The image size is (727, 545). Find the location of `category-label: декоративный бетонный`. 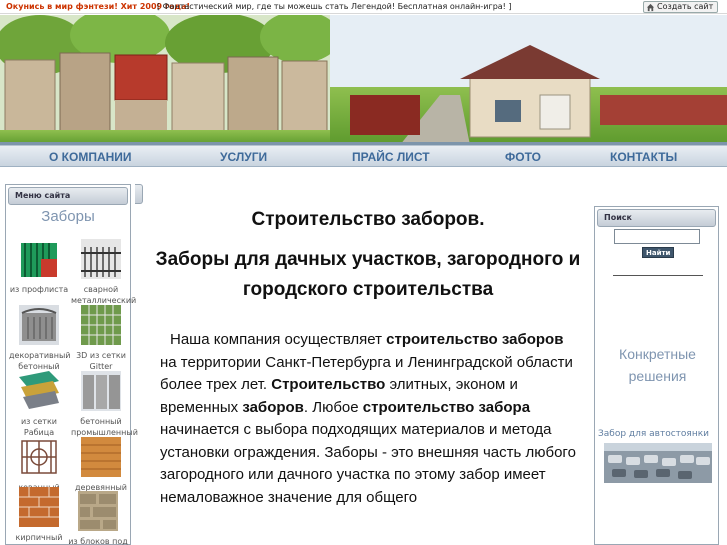

category-label: декоративный бетонный is located at coordinates (40, 361).